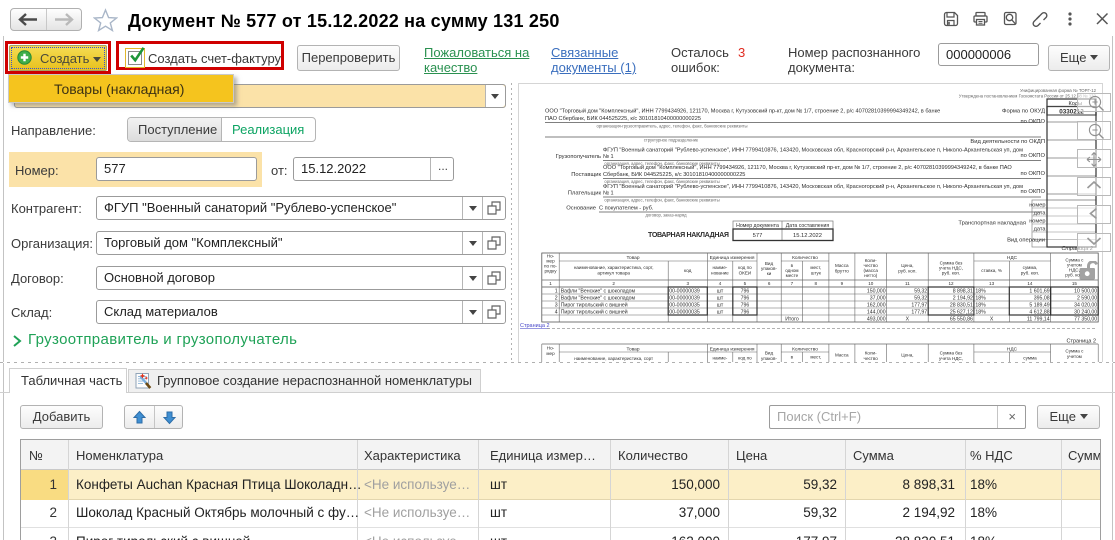 This screenshot has height=540, width=1115. I want to click on svg-text: № 1, so click(608, 157).